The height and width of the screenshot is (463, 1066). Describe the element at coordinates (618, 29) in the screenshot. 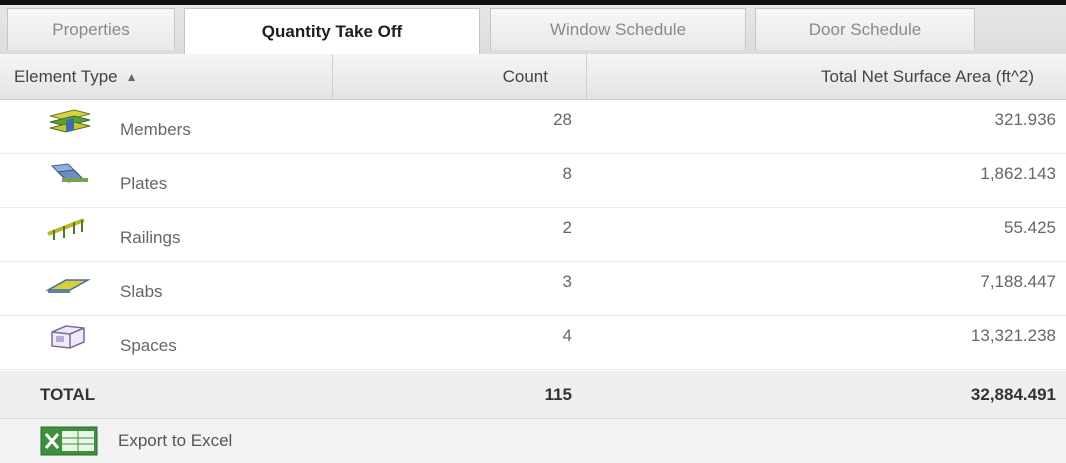

I see `tab-window-schedule: Window Schedule` at that location.